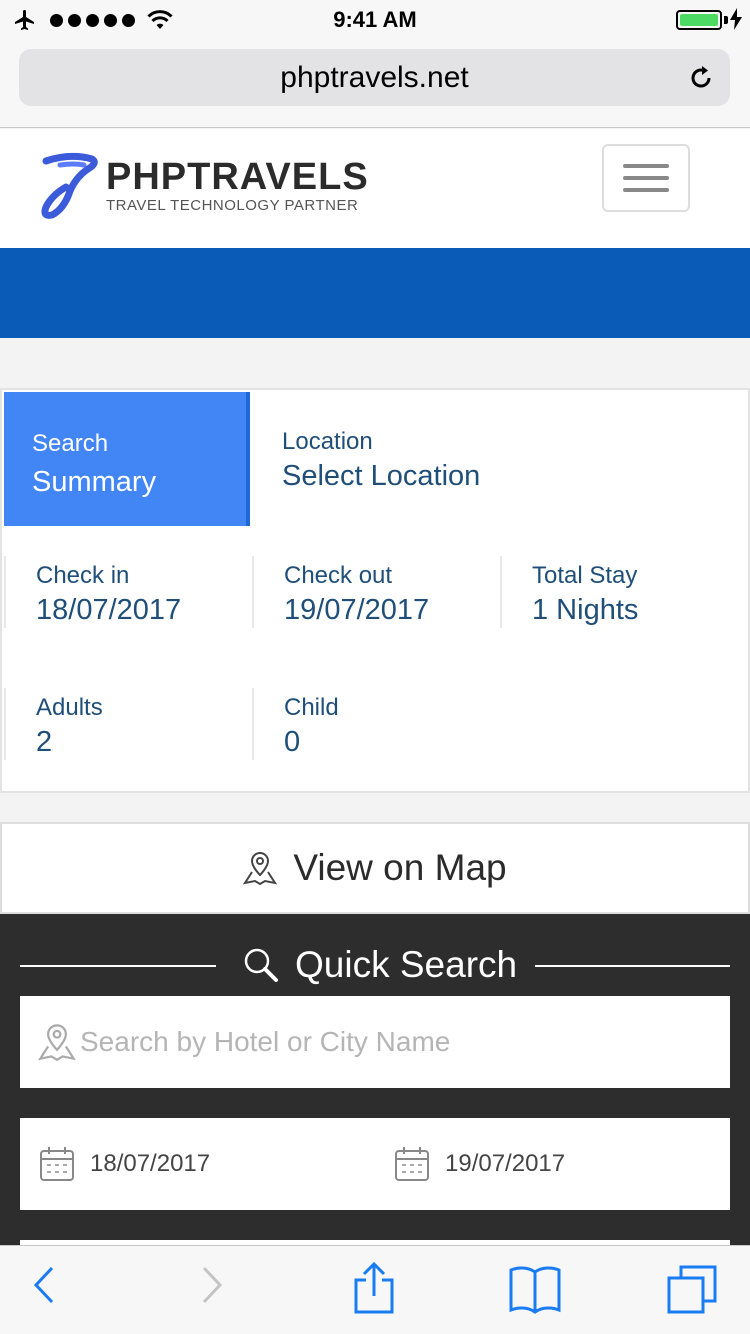  Describe the element at coordinates (70, 443) in the screenshot. I see `summary-heading-line1: Search` at that location.